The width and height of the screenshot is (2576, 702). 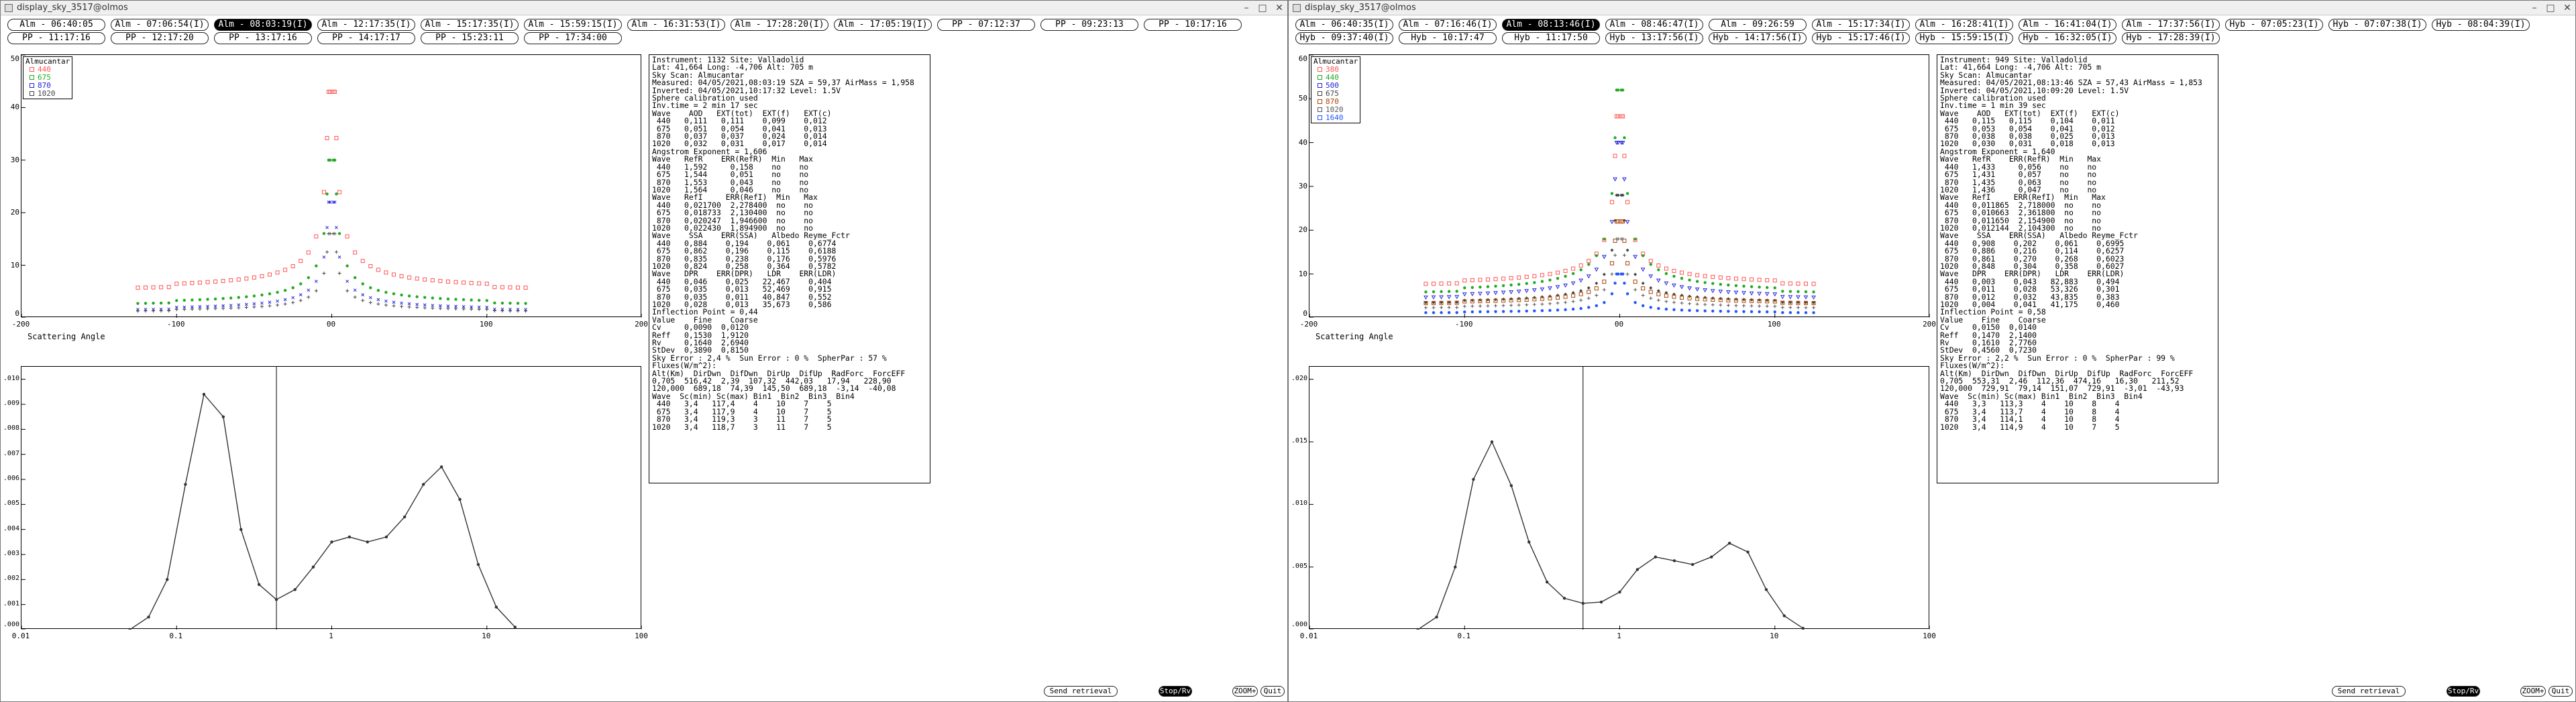 I want to click on scan-tab: Hyb - 10:17:47, so click(x=1448, y=38).